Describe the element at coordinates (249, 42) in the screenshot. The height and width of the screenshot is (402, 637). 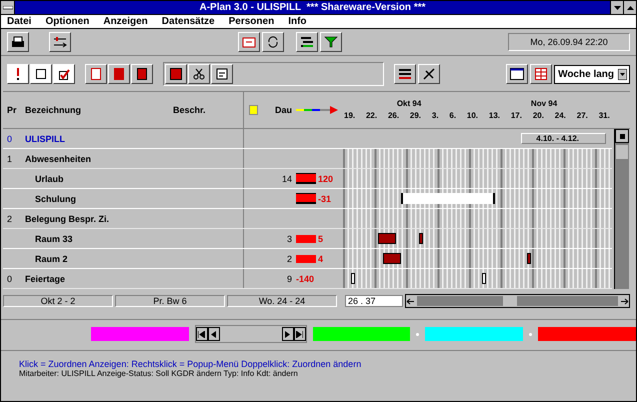
I see `calendar-button` at that location.